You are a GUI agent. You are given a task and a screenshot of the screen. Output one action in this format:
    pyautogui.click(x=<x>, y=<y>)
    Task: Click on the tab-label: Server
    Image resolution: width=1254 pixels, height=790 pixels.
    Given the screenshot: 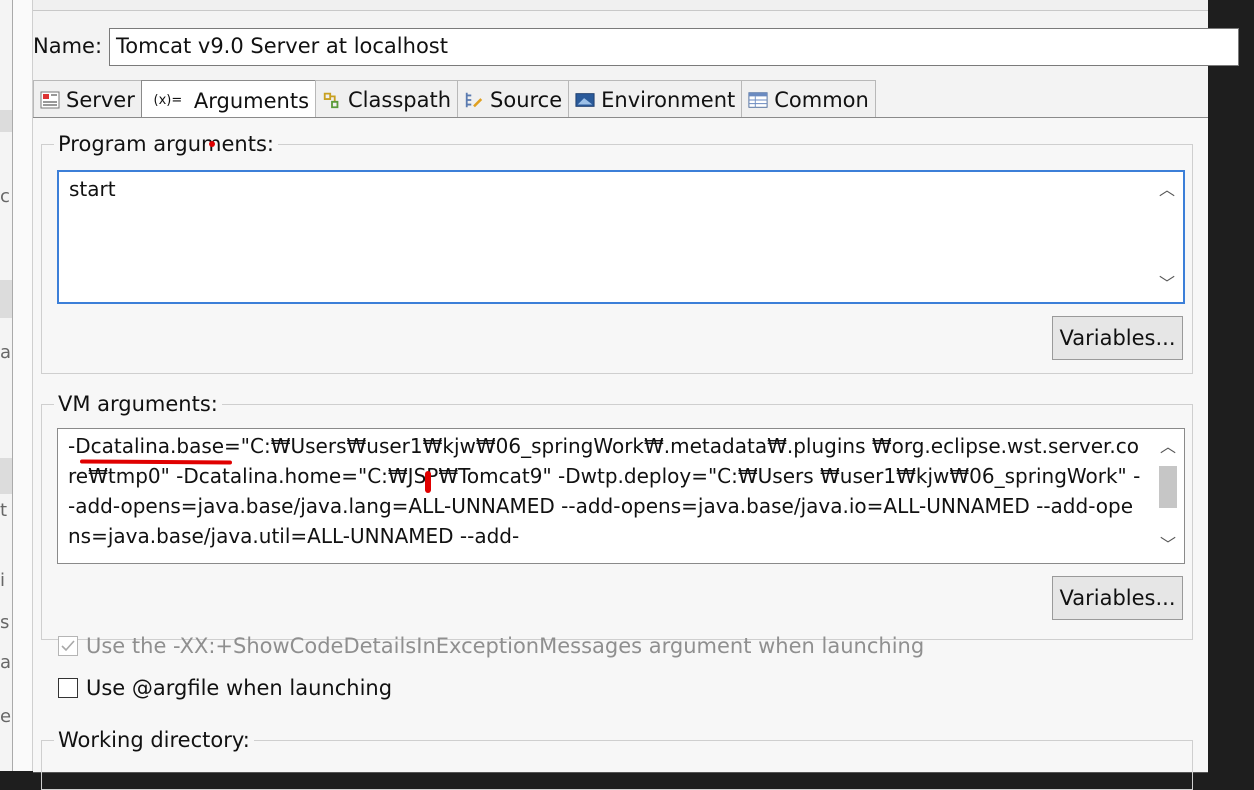 What is the action you would take?
    pyautogui.click(x=100, y=99)
    